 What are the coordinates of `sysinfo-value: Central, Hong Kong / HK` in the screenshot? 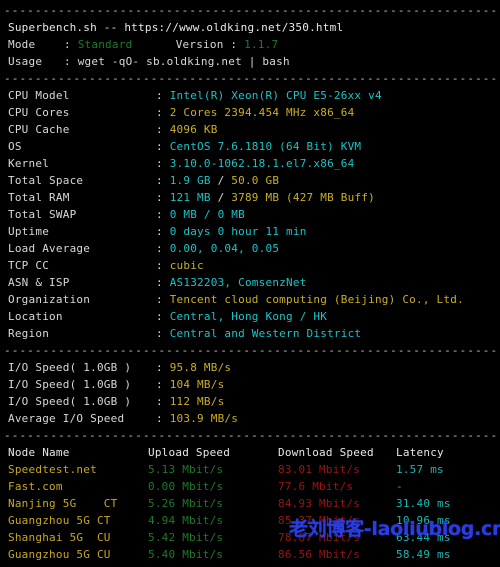 It's located at (248, 316).